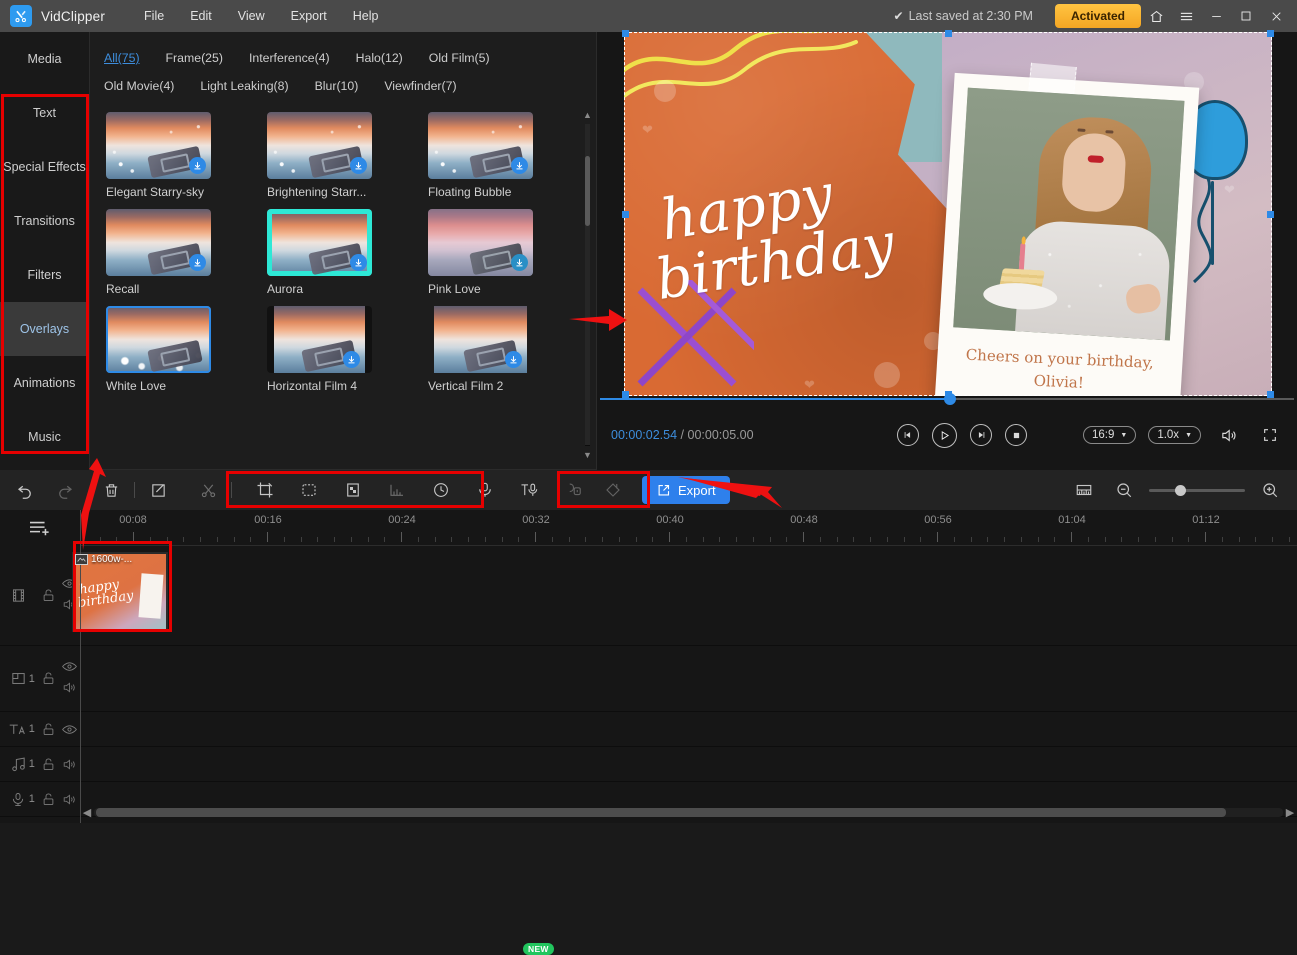  Describe the element at coordinates (40, 528) in the screenshot. I see `add-track-button` at that location.